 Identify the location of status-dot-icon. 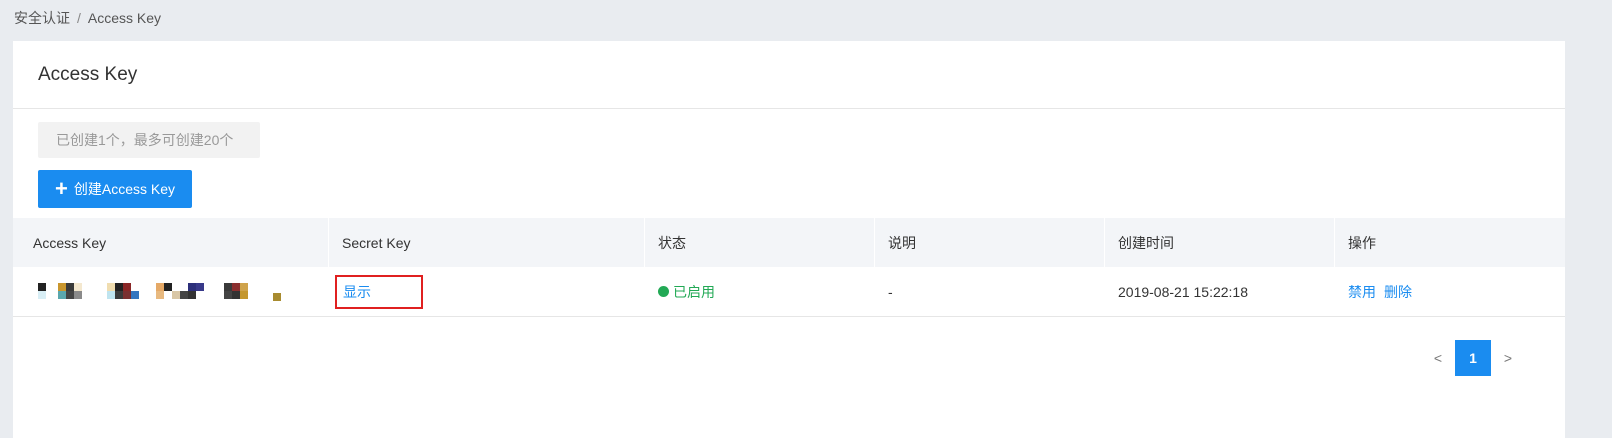
(663, 291).